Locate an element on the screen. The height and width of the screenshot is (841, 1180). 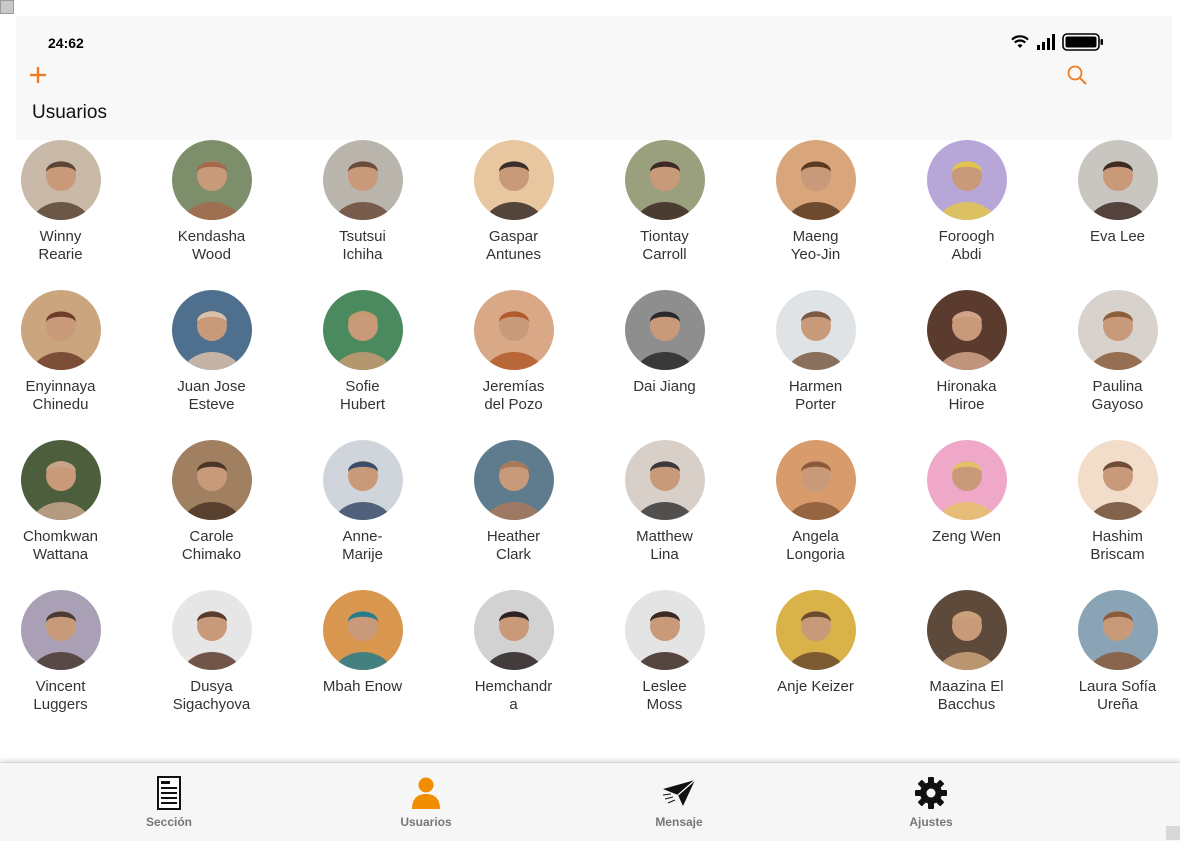
tab-bar: Sección Usuarios Mensaje Ajustes is located at coordinates (590, 801).